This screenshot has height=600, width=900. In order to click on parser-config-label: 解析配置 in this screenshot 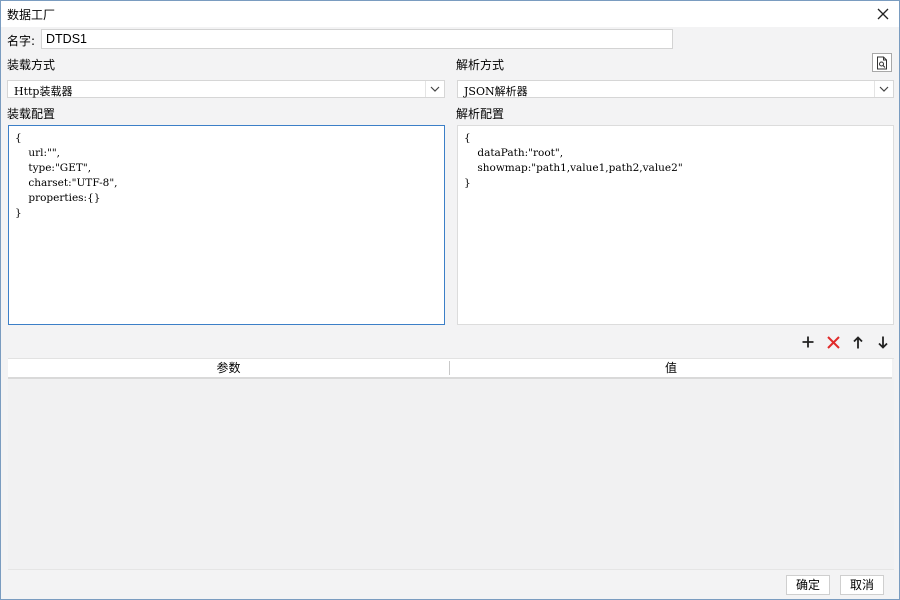, I will do `click(480, 114)`.